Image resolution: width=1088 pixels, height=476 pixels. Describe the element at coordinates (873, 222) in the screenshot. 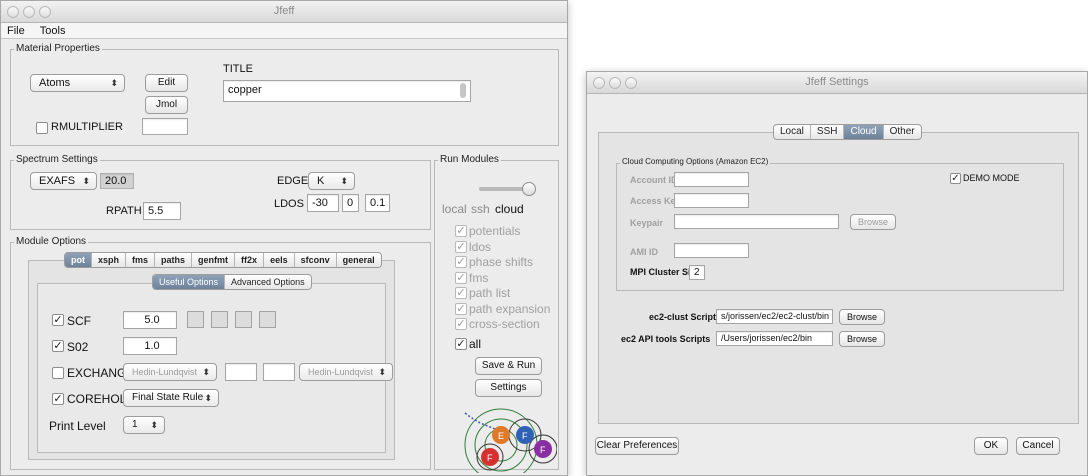

I see `keypair-browse-button: Browse` at that location.